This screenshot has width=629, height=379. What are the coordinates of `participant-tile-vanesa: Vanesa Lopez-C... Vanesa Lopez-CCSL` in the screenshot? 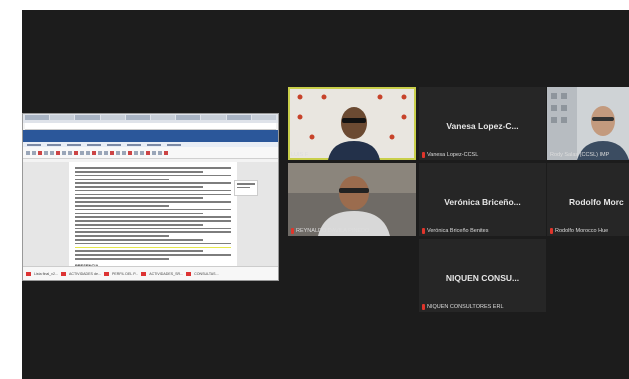 It's located at (482, 123).